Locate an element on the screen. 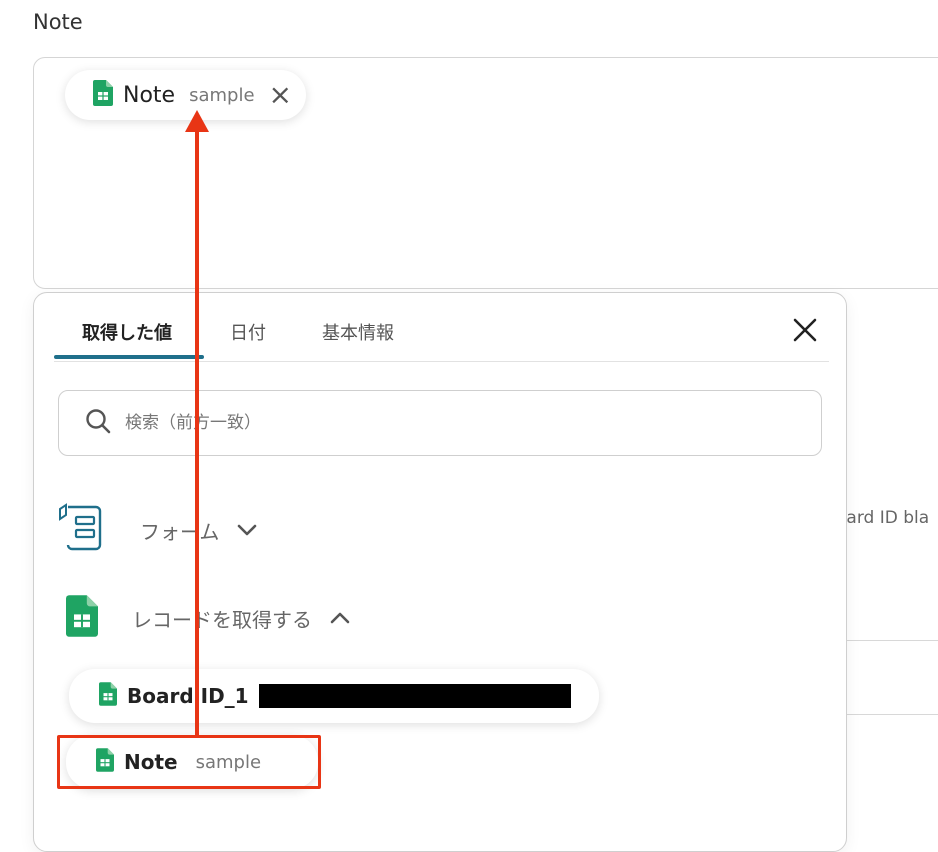  note-value-chip: Note sample × is located at coordinates (185, 95).